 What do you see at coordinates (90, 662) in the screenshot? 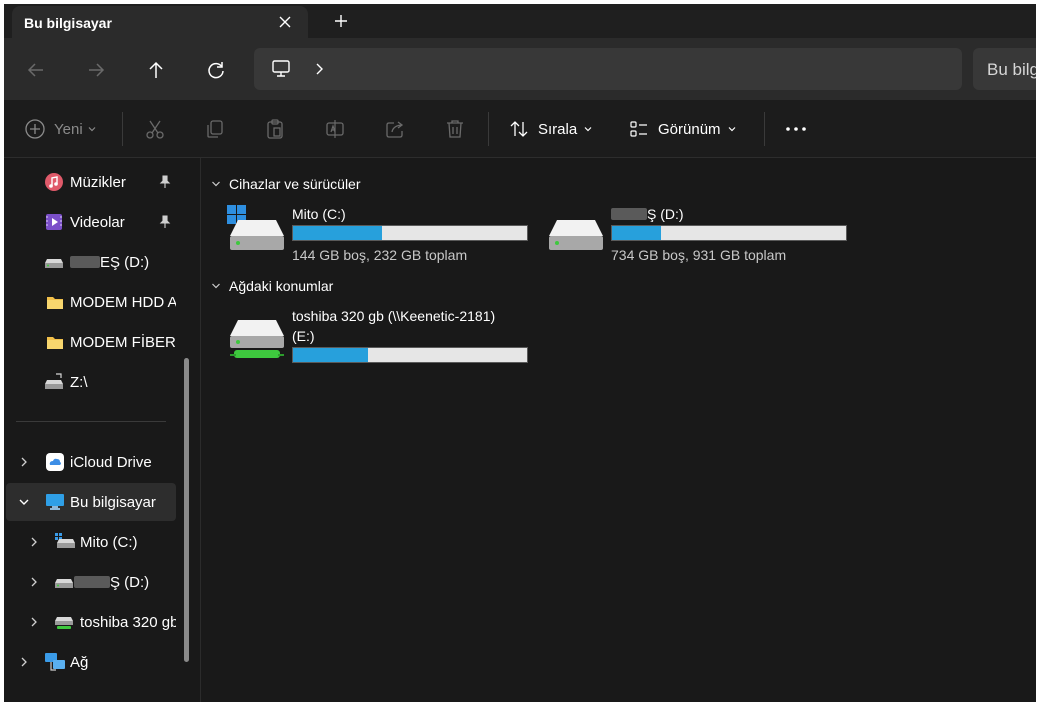
I see `sidebar-item-network: Ağ` at bounding box center [90, 662].